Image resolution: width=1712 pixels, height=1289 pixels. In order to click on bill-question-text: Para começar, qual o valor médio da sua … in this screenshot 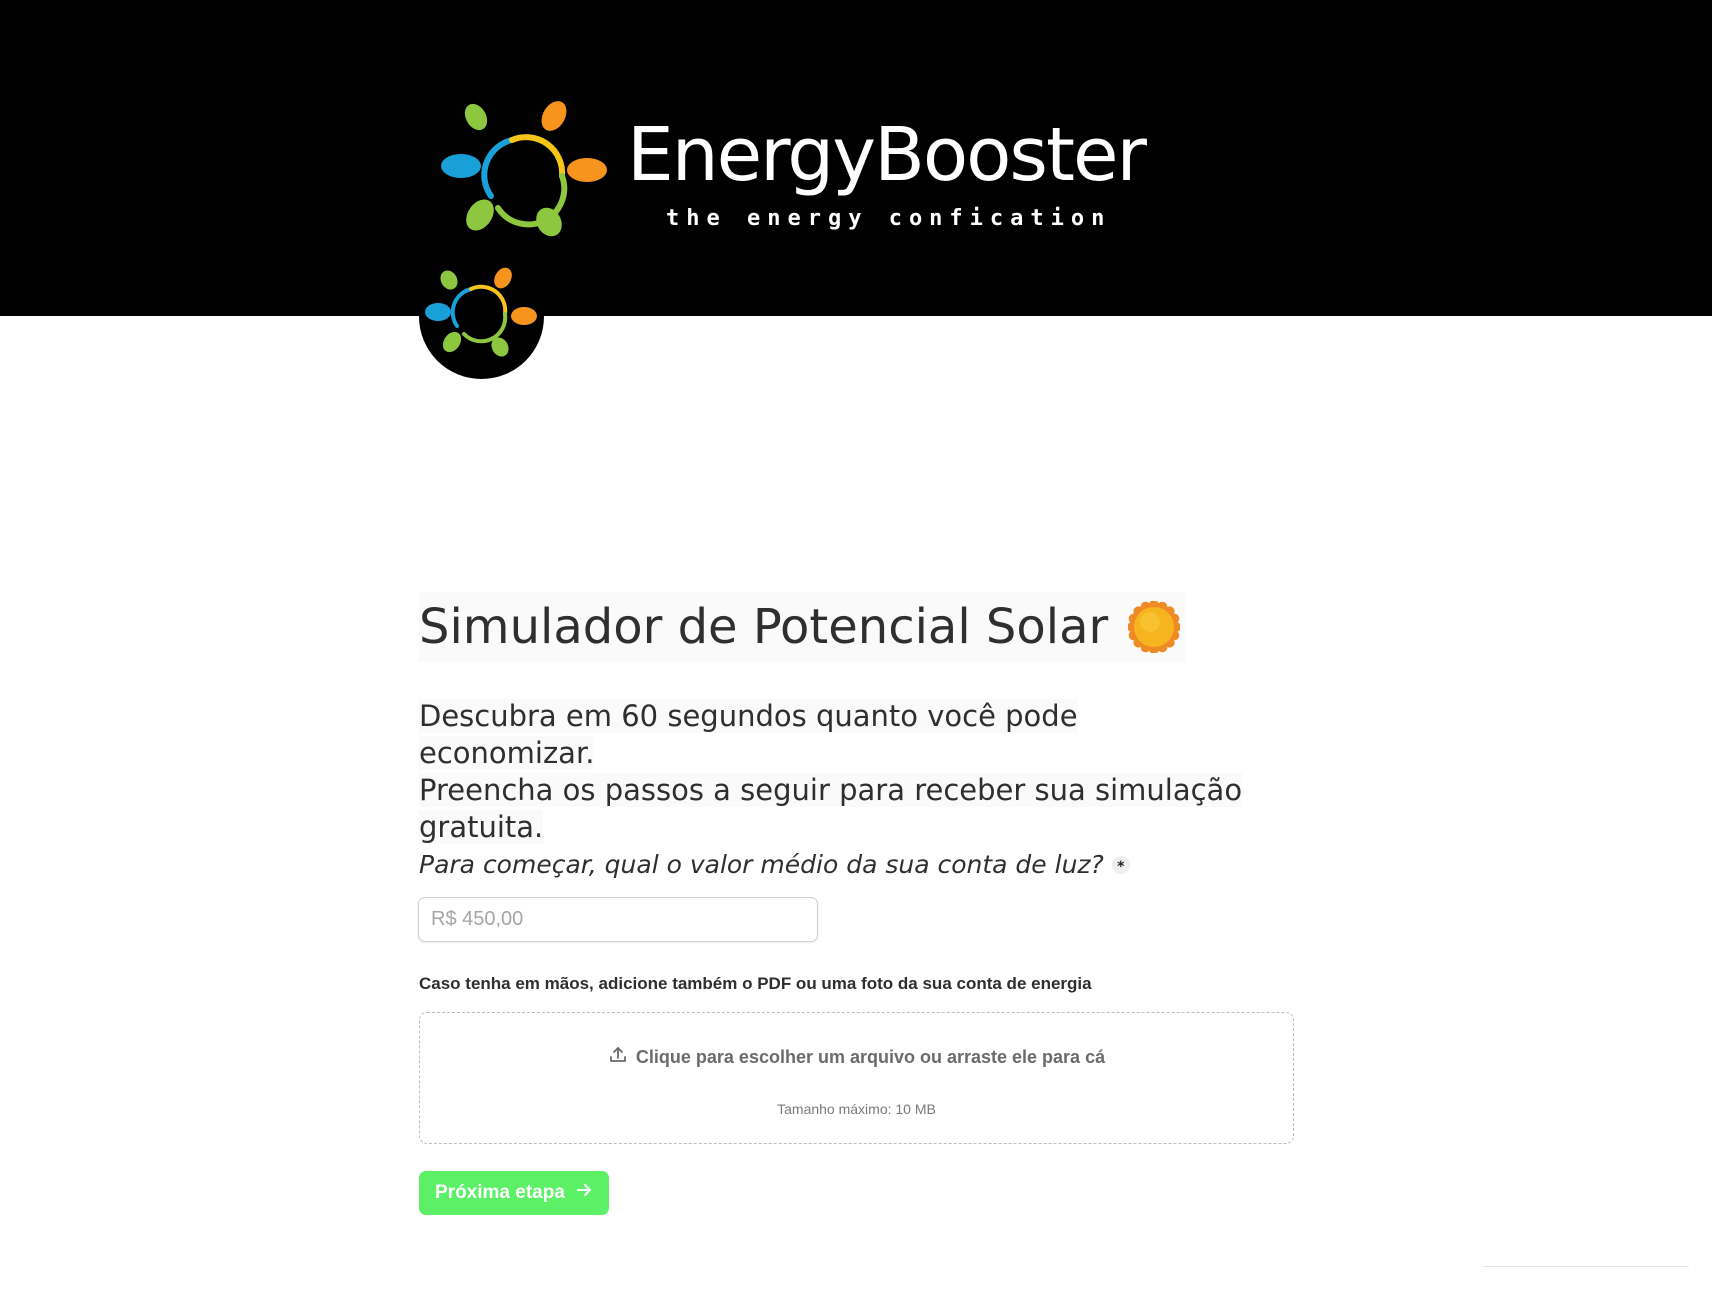, I will do `click(761, 864)`.